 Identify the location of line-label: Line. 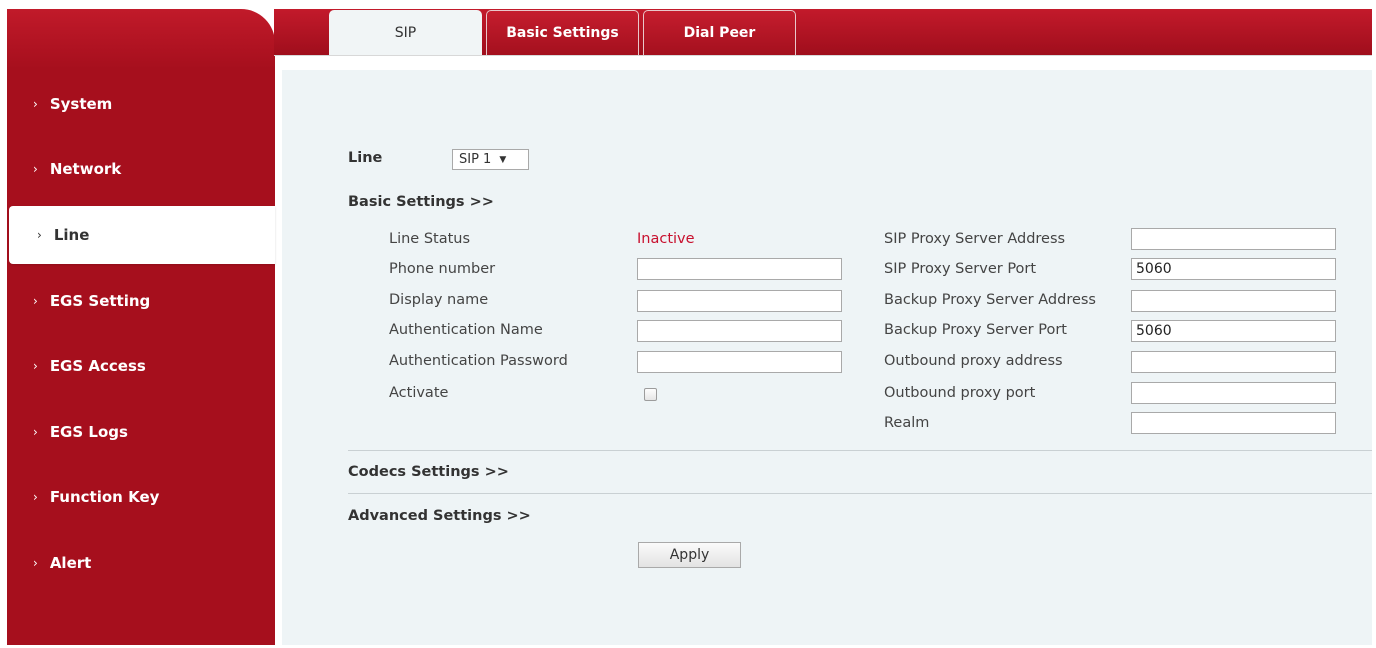
(365, 158).